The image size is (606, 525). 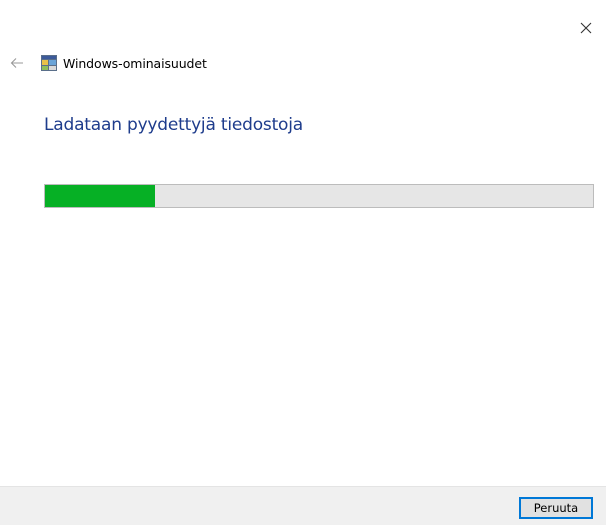 I want to click on back-arrow-icon, so click(x=16, y=63).